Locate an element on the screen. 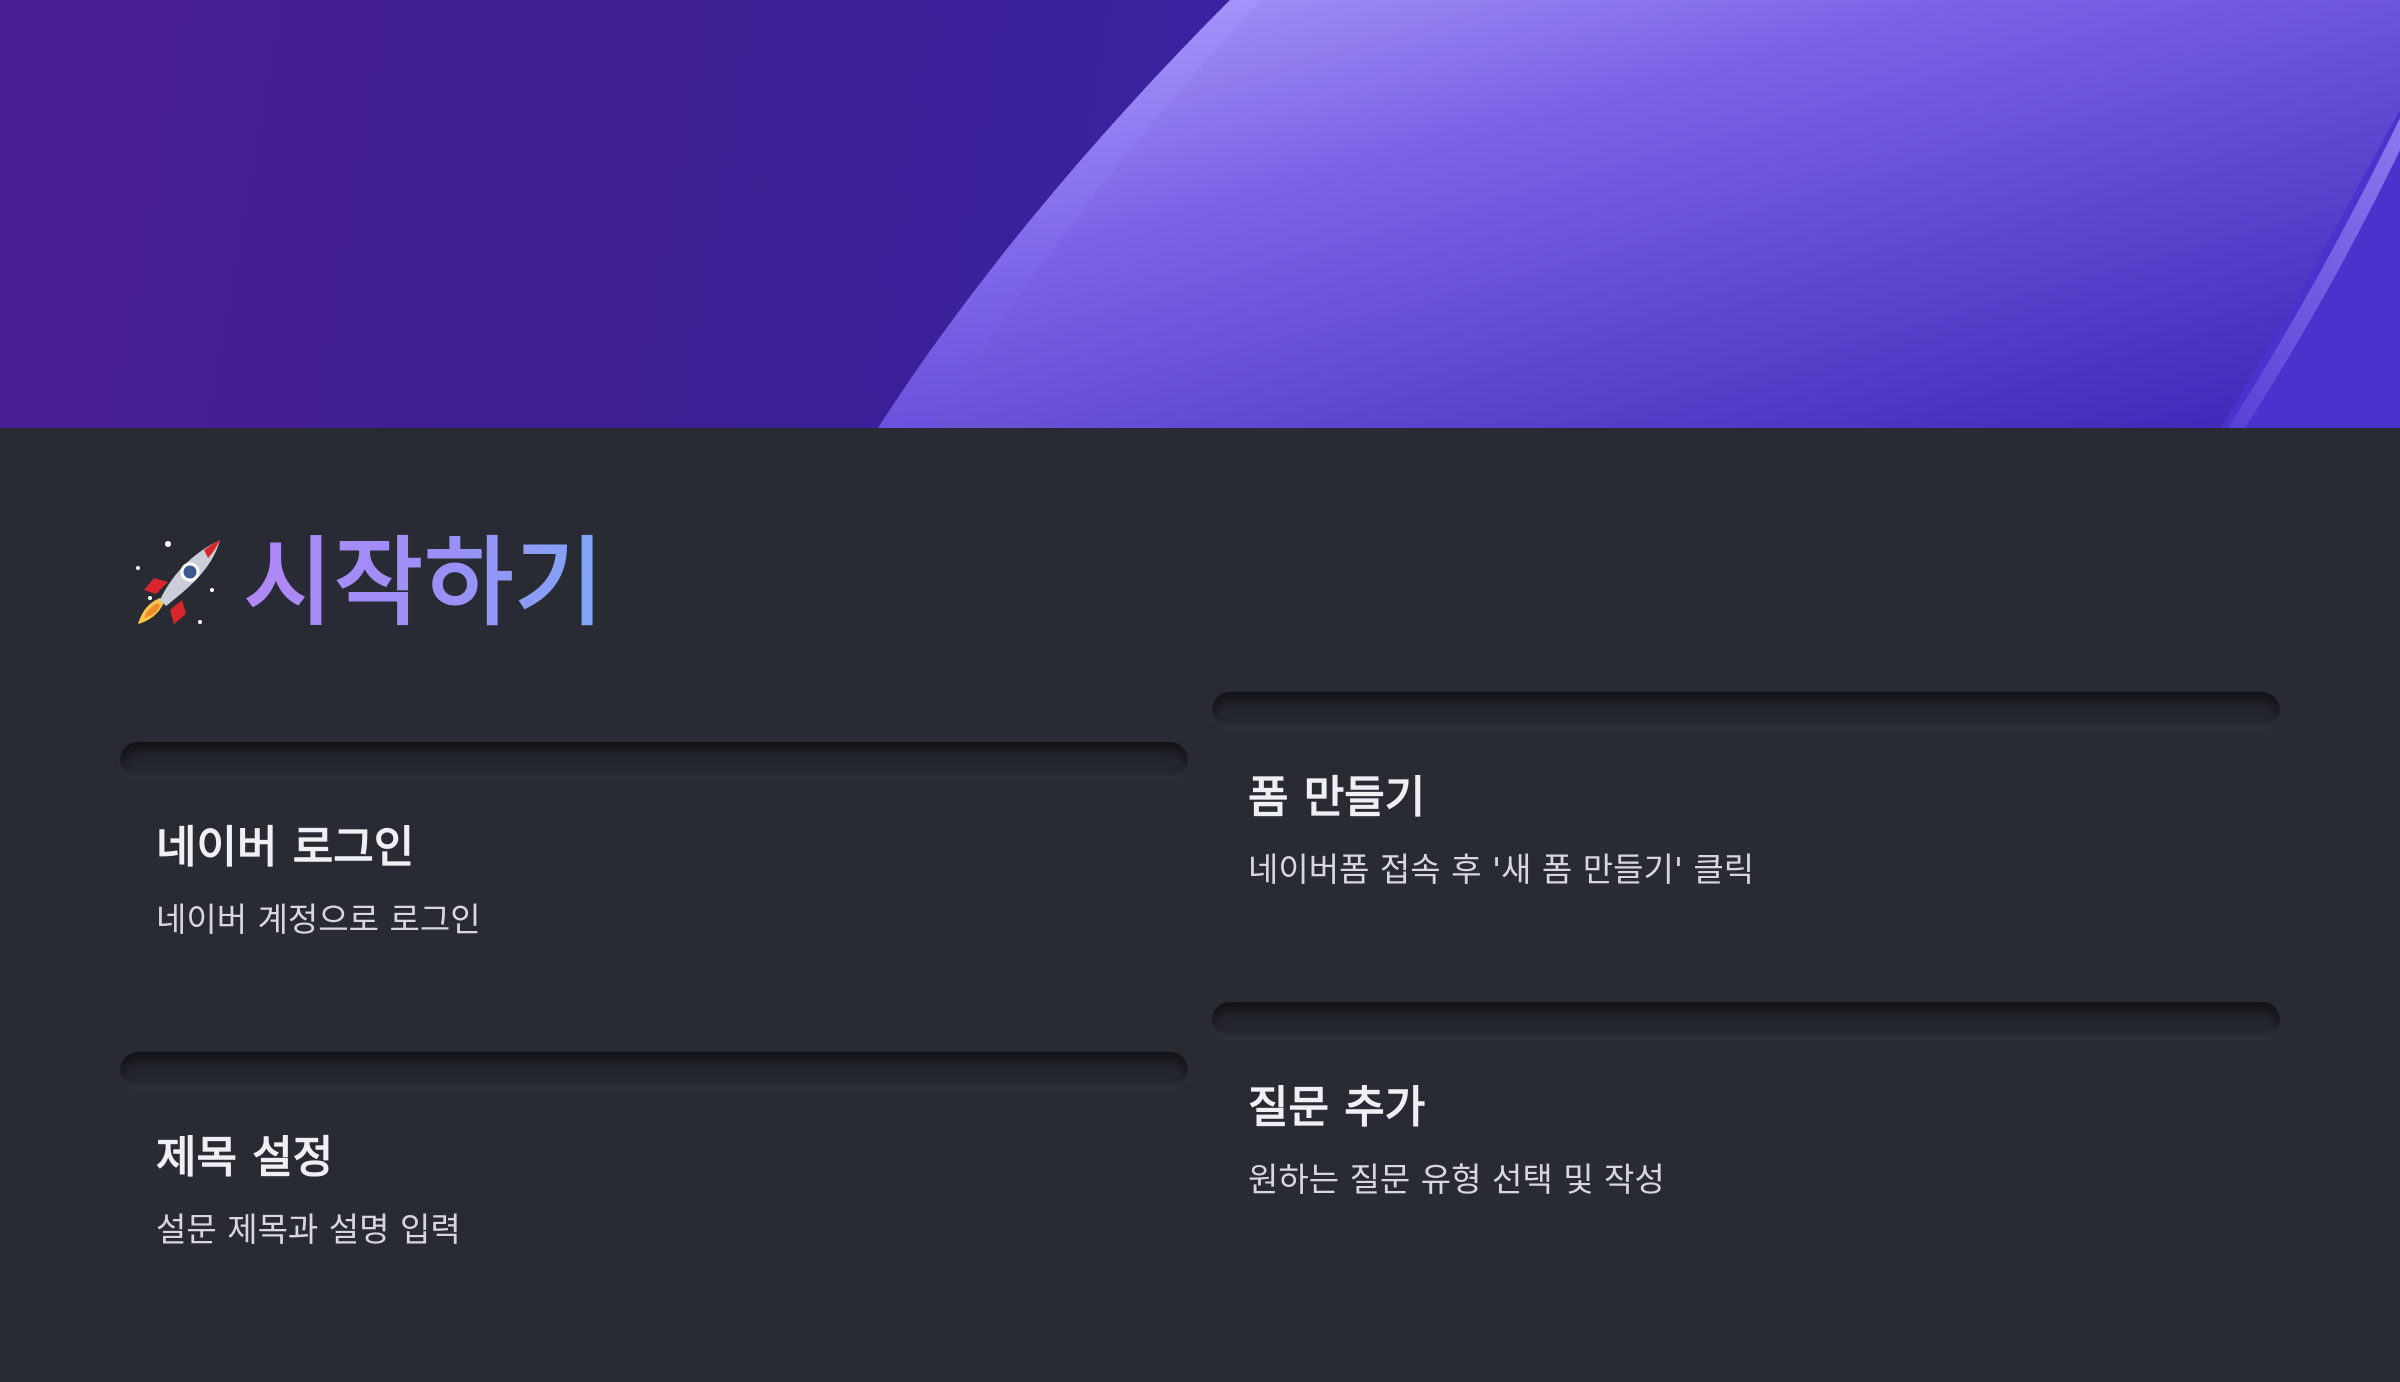 The width and height of the screenshot is (2400, 1382). step-description: 설문 제목과 설명 입력 is located at coordinates (308, 1229).